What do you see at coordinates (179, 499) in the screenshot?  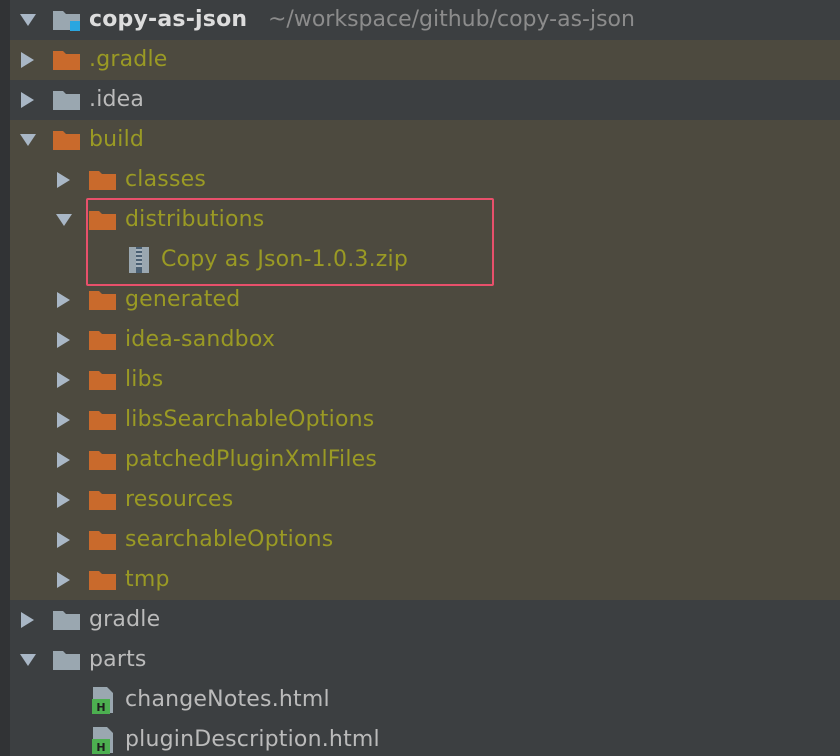 I see `tree-item-label: resources` at bounding box center [179, 499].